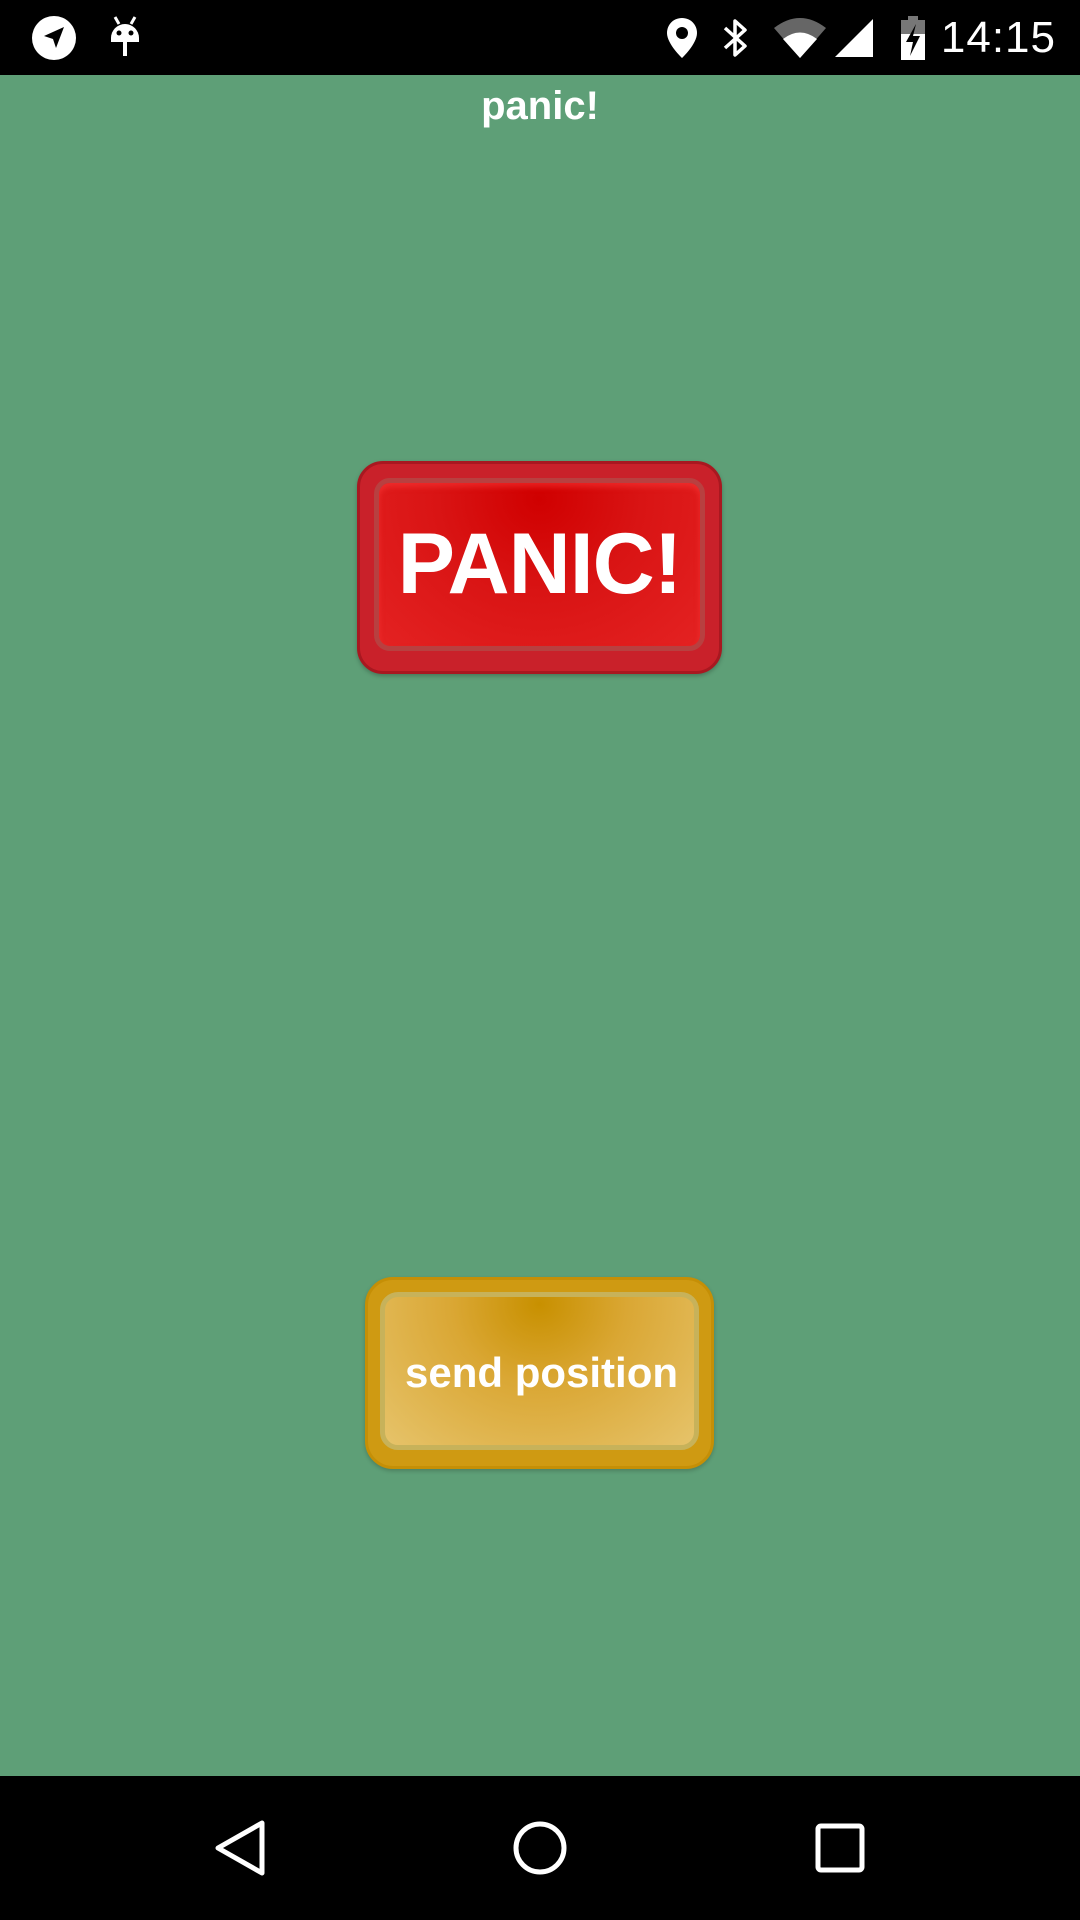 The image size is (1080, 1920). What do you see at coordinates (540, 106) in the screenshot?
I see `page-title: panic!` at bounding box center [540, 106].